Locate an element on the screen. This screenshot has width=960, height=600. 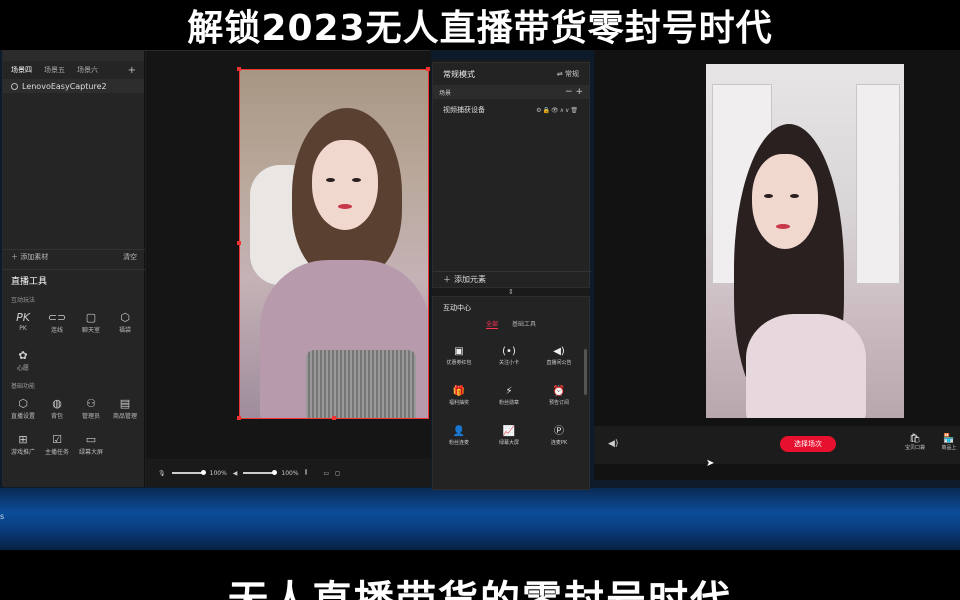
mic-volume-slider is located at coordinates (188, 472).